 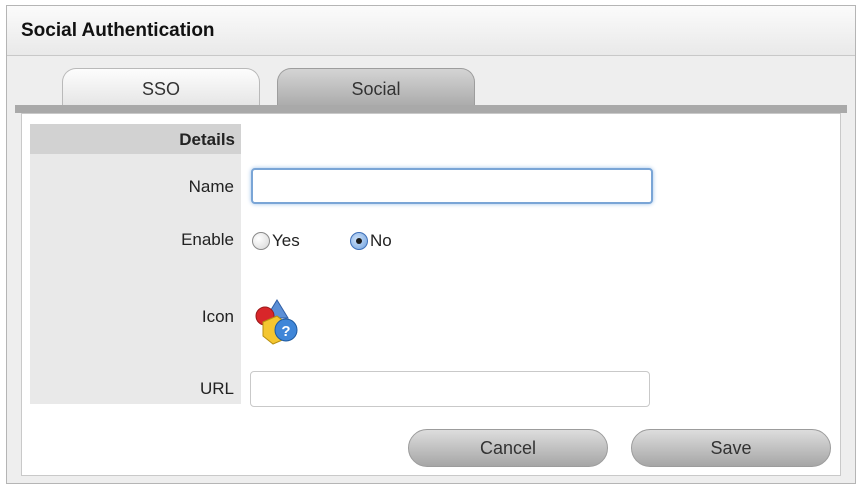 What do you see at coordinates (286, 241) in the screenshot?
I see `enable-yes-label: Yes` at bounding box center [286, 241].